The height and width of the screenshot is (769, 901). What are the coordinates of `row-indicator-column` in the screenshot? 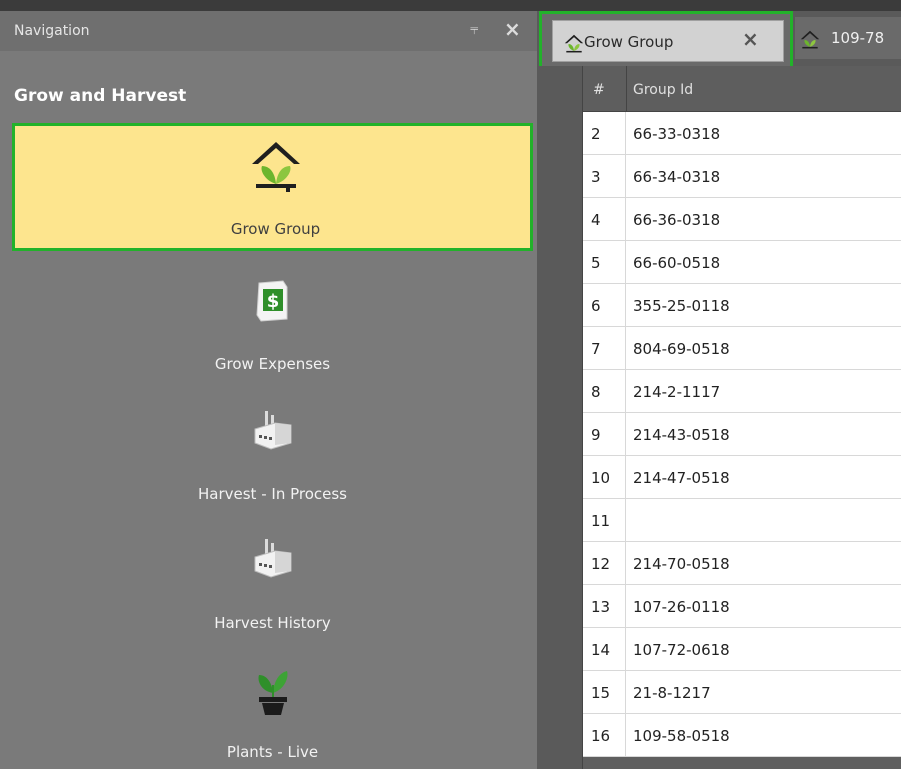 It's located at (560, 417).